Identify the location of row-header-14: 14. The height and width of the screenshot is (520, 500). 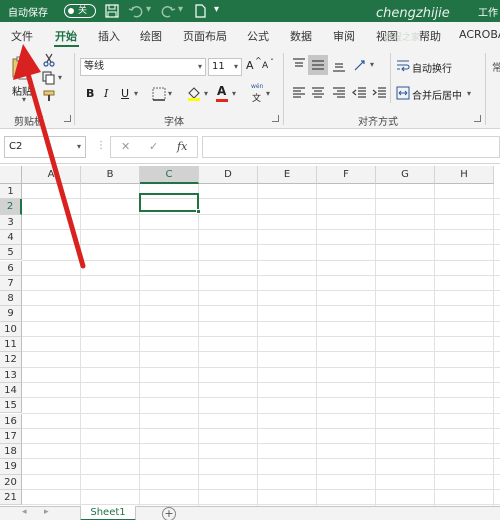
(11, 390).